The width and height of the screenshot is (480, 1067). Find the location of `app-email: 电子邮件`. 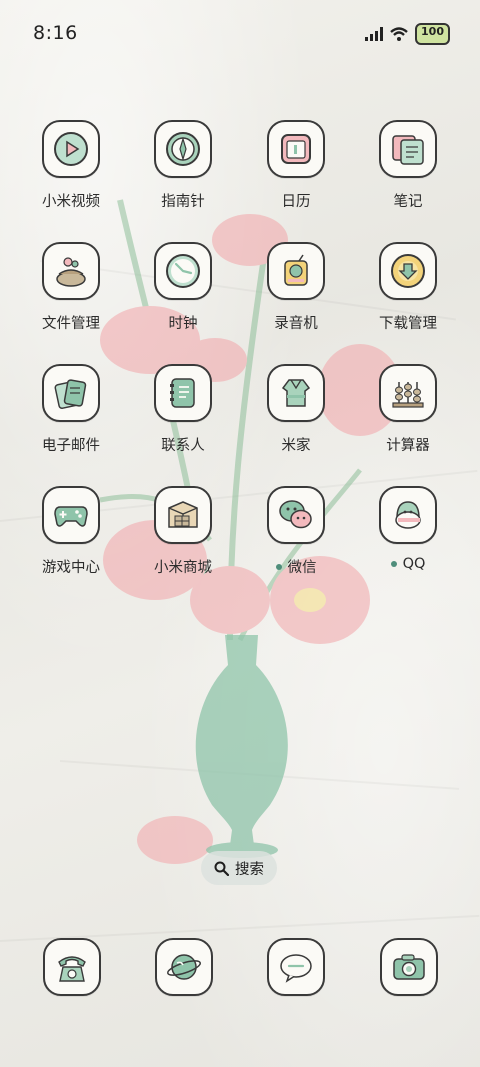

app-email: 电子邮件 is located at coordinates (71, 409).